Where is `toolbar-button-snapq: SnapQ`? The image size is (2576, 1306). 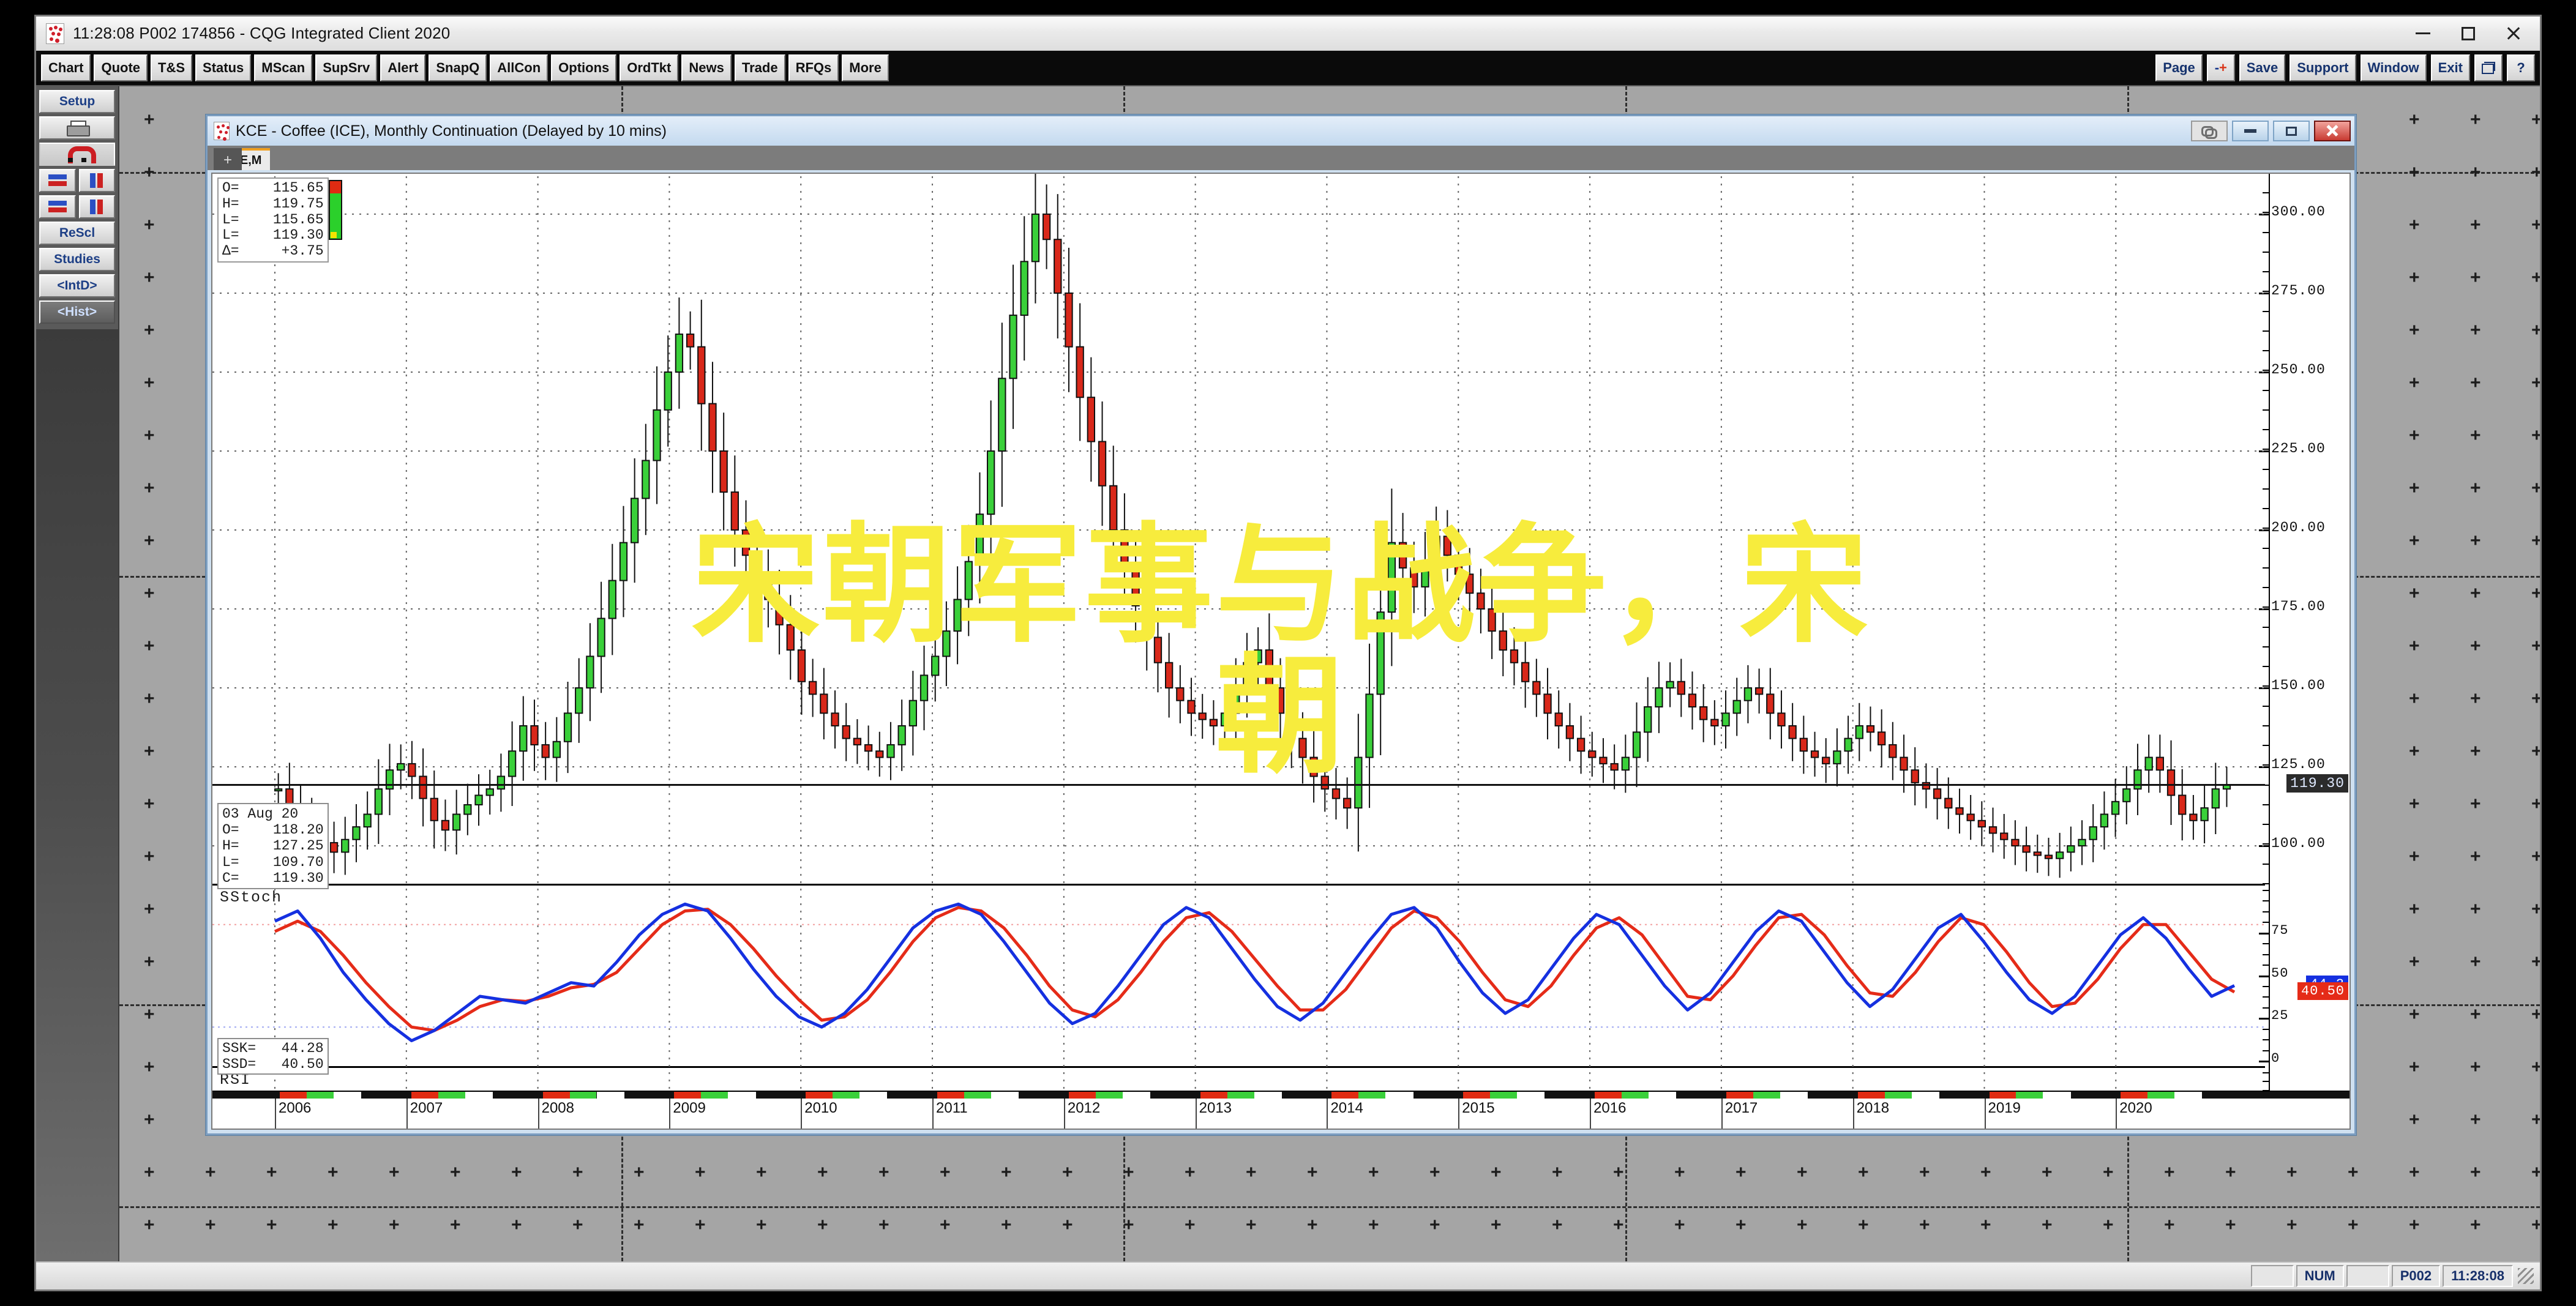 toolbar-button-snapq: SnapQ is located at coordinates (458, 67).